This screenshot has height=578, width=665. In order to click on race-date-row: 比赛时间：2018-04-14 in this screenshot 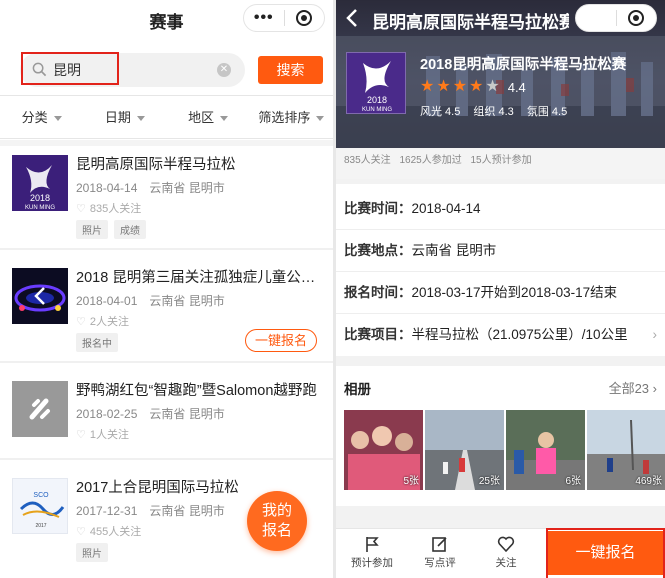, I will do `click(500, 209)`.